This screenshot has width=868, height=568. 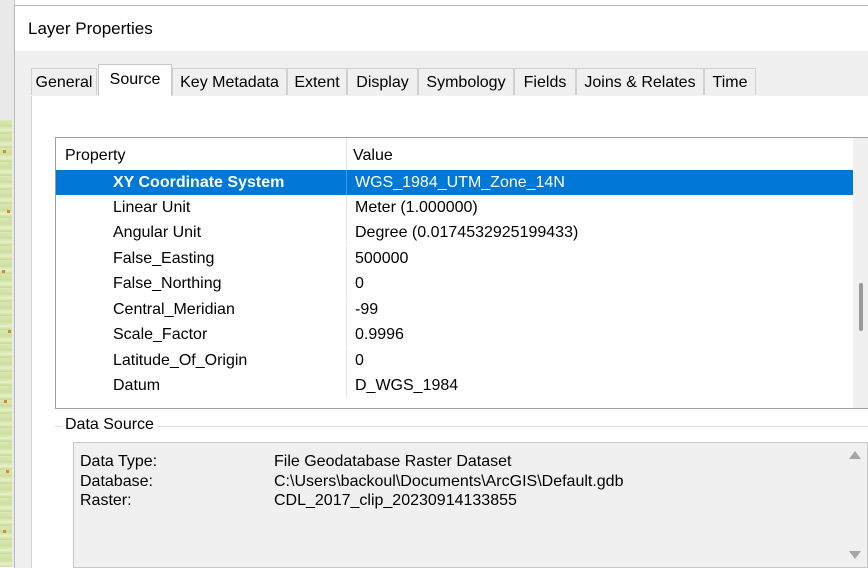 What do you see at coordinates (545, 81) in the screenshot?
I see `tab-fields: Fields` at bounding box center [545, 81].